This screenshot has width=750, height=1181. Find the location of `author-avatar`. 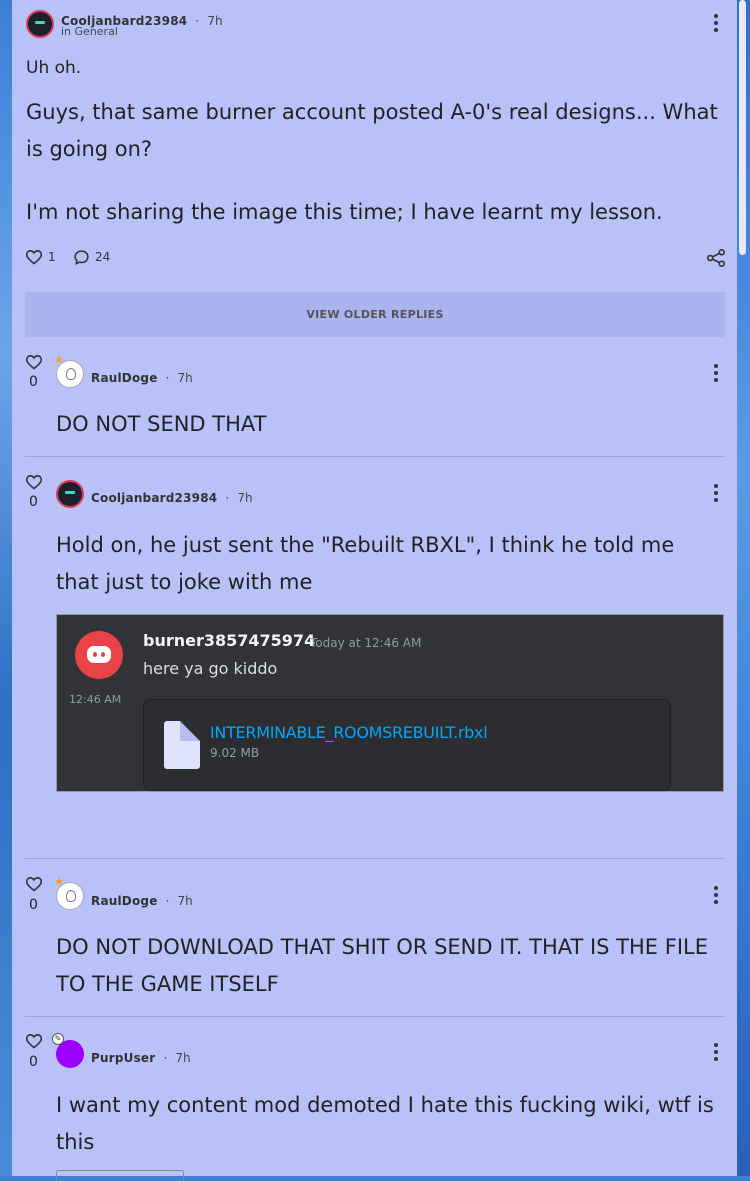

author-avatar is located at coordinates (40, 24).